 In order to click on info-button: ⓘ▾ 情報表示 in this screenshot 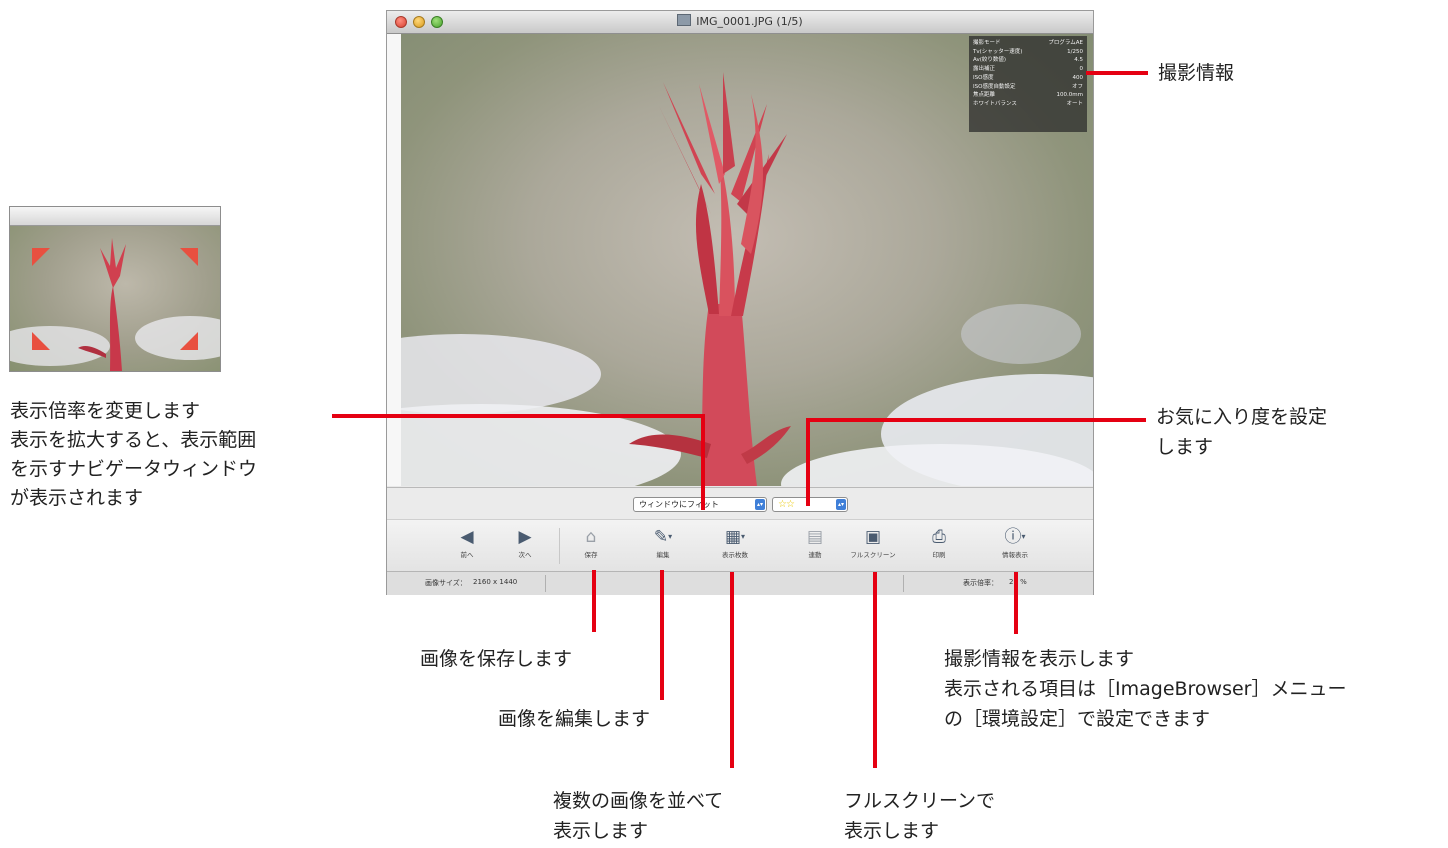, I will do `click(1015, 547)`.